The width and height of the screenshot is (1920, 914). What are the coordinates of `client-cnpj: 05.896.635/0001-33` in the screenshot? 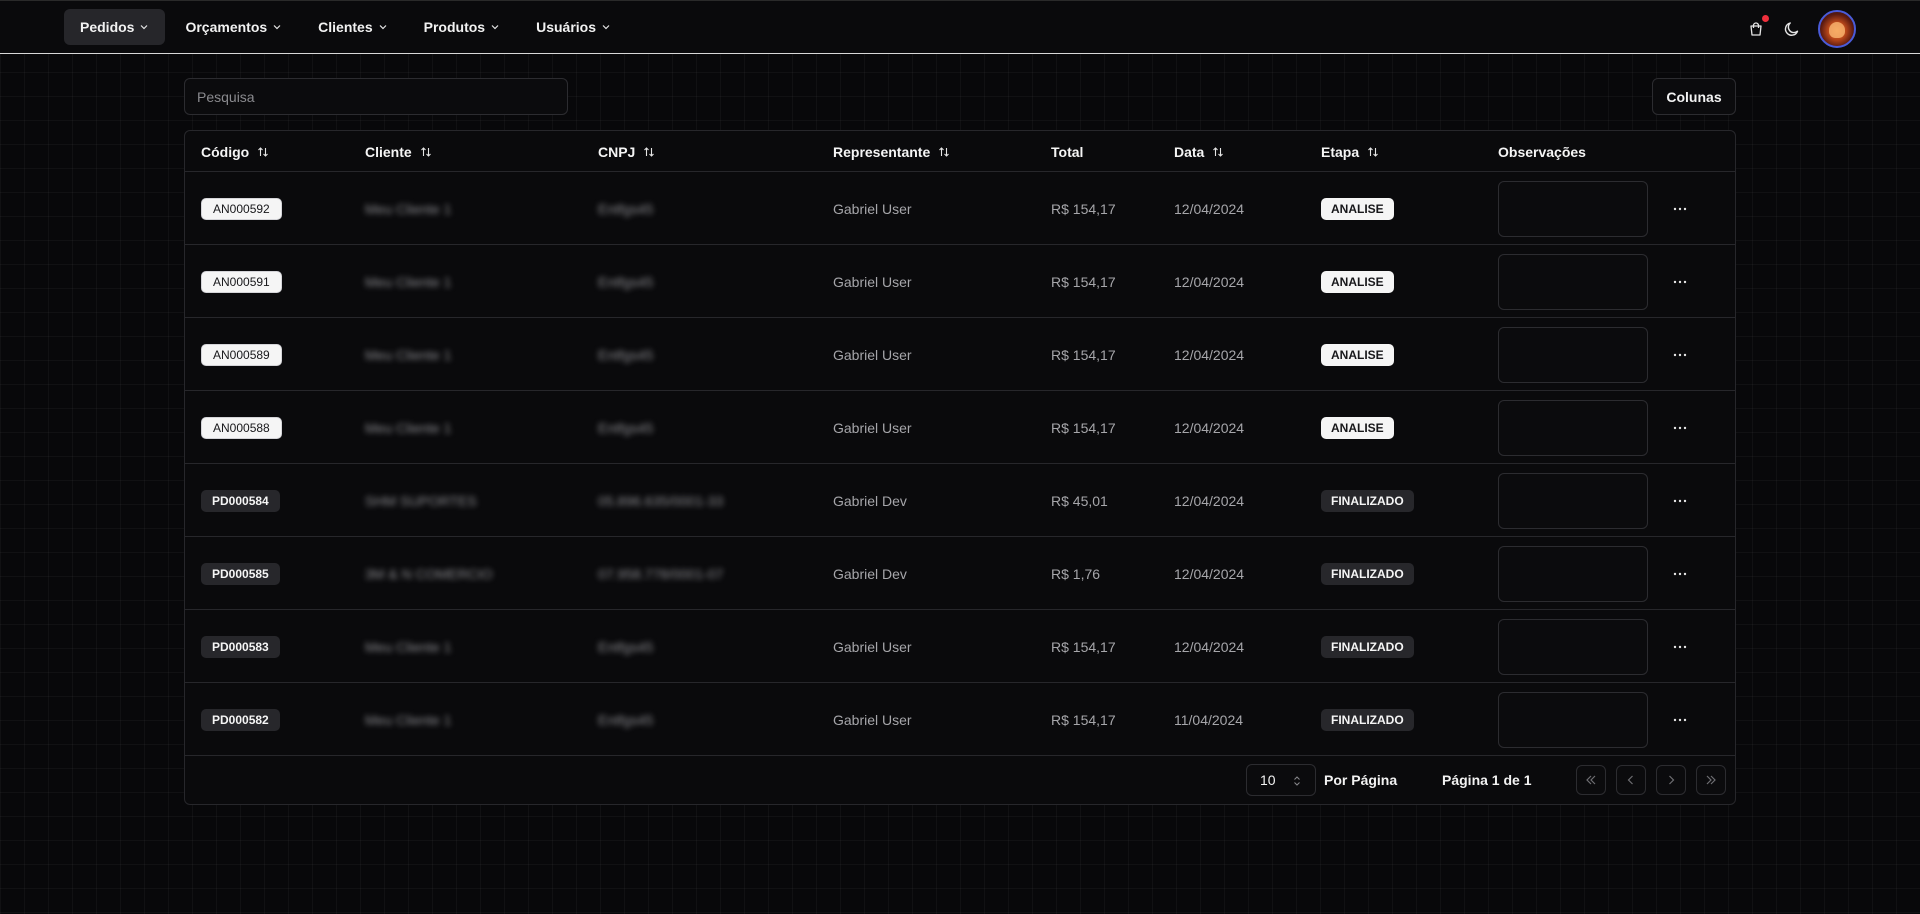 It's located at (661, 500).